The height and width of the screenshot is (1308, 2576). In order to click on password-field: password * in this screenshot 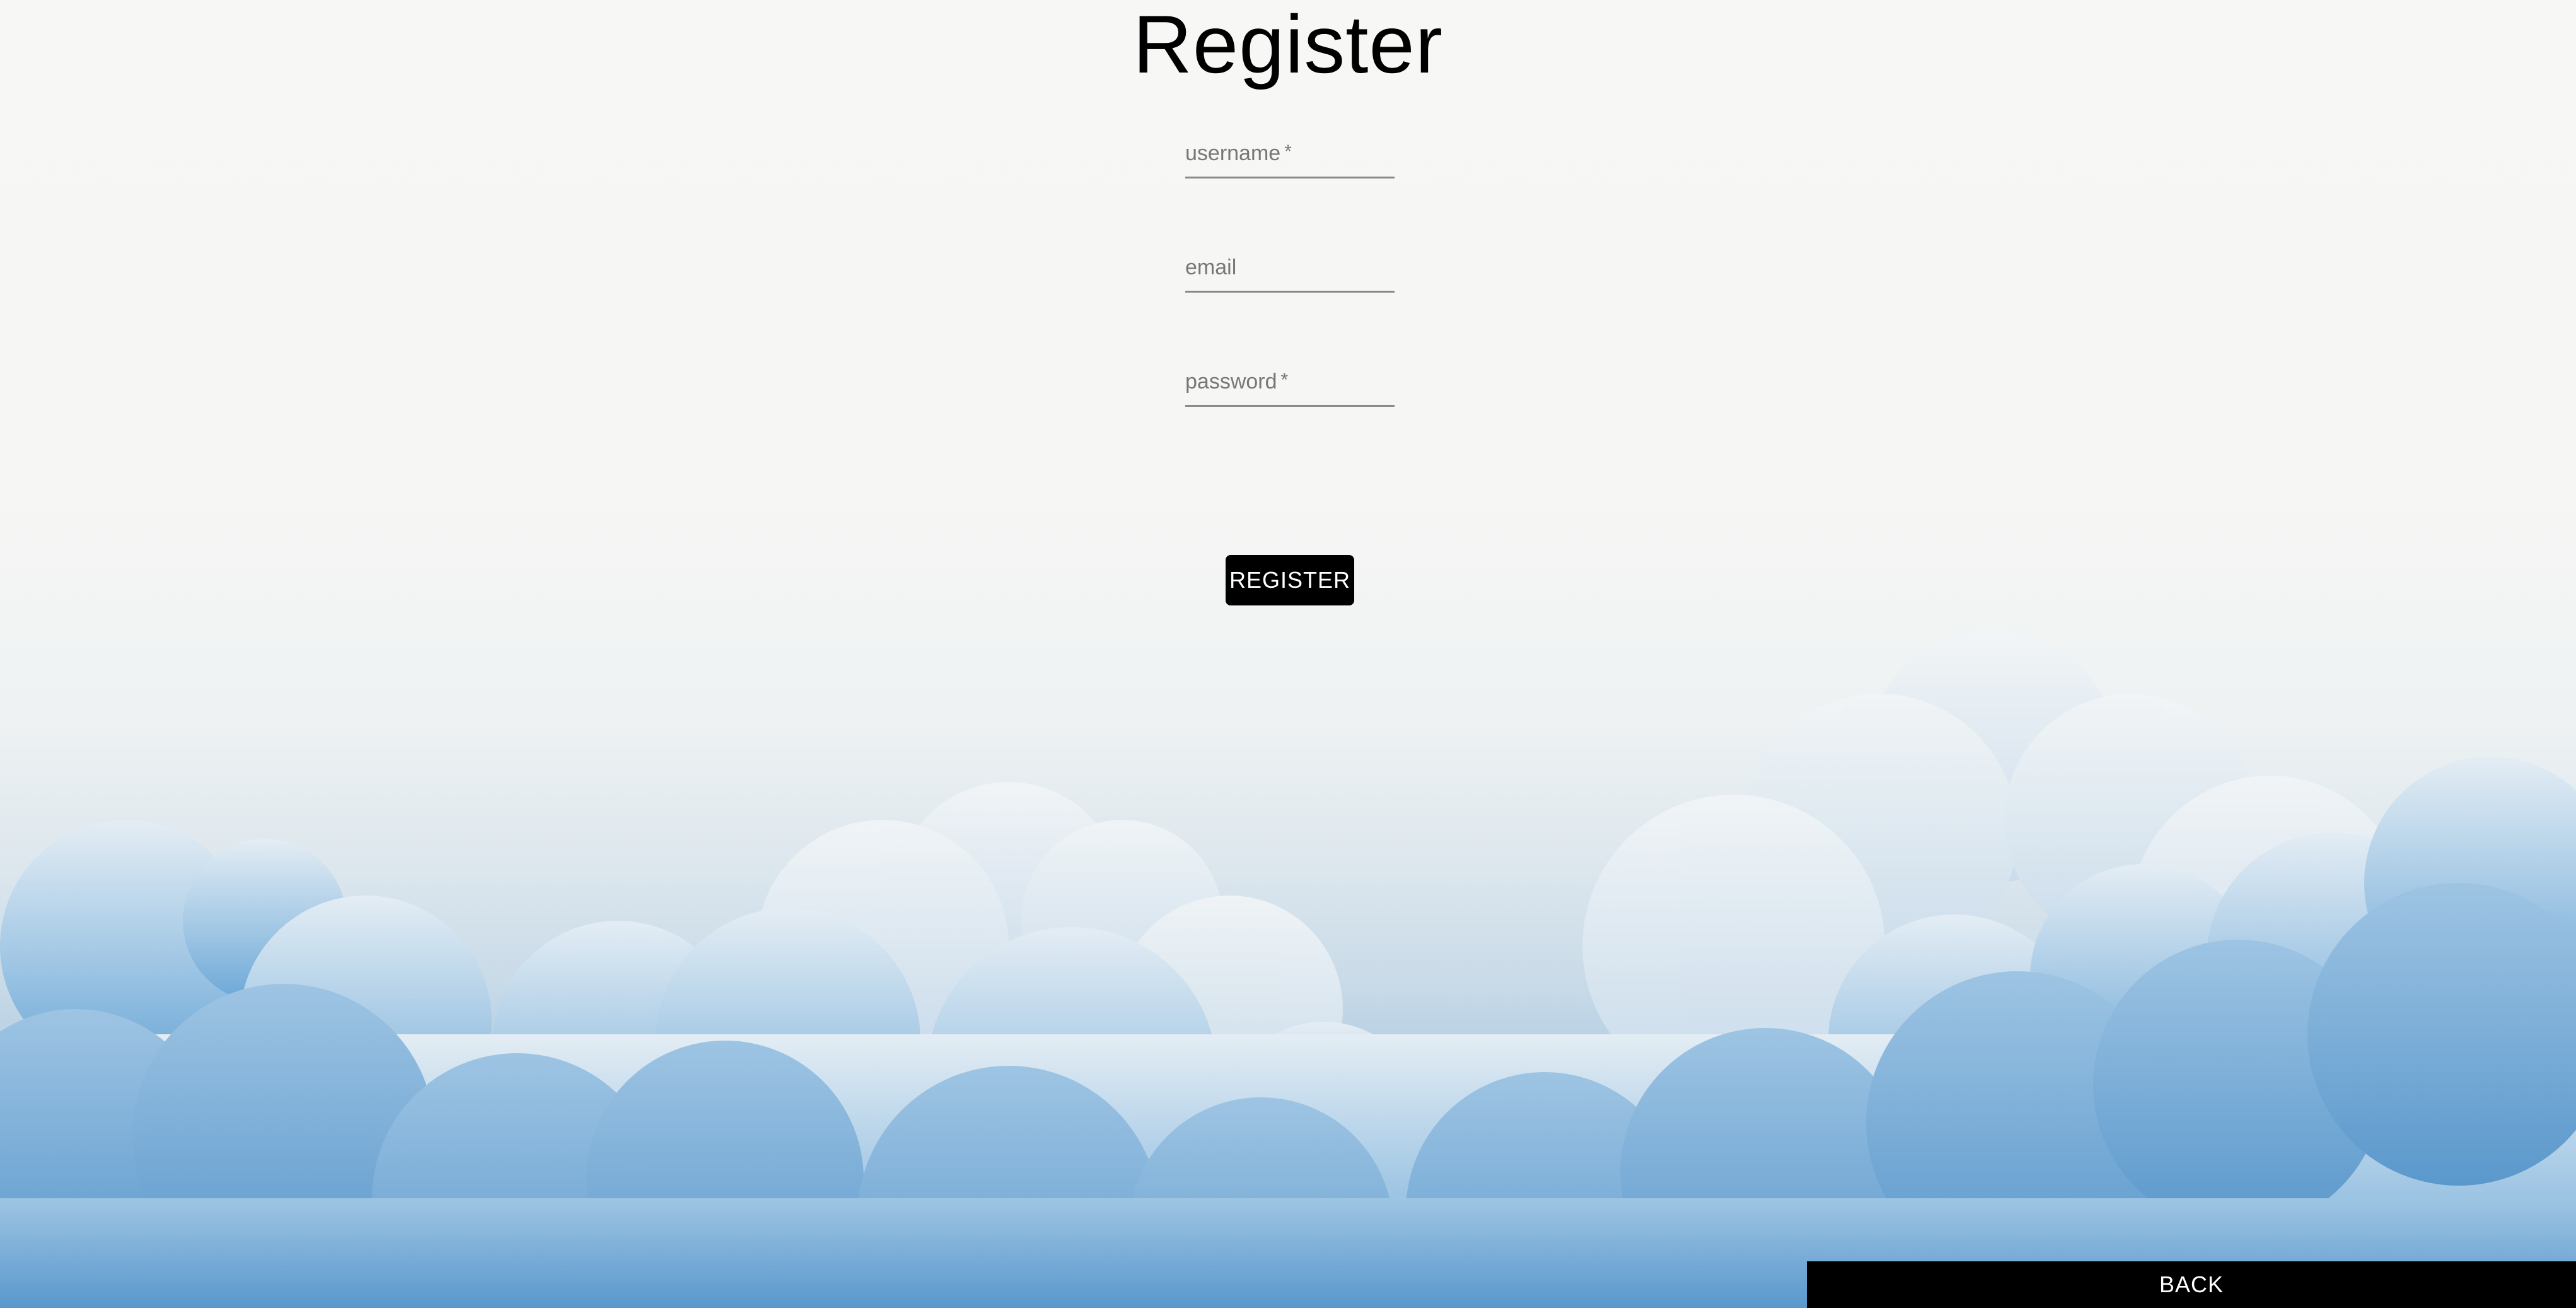, I will do `click(1291, 384)`.